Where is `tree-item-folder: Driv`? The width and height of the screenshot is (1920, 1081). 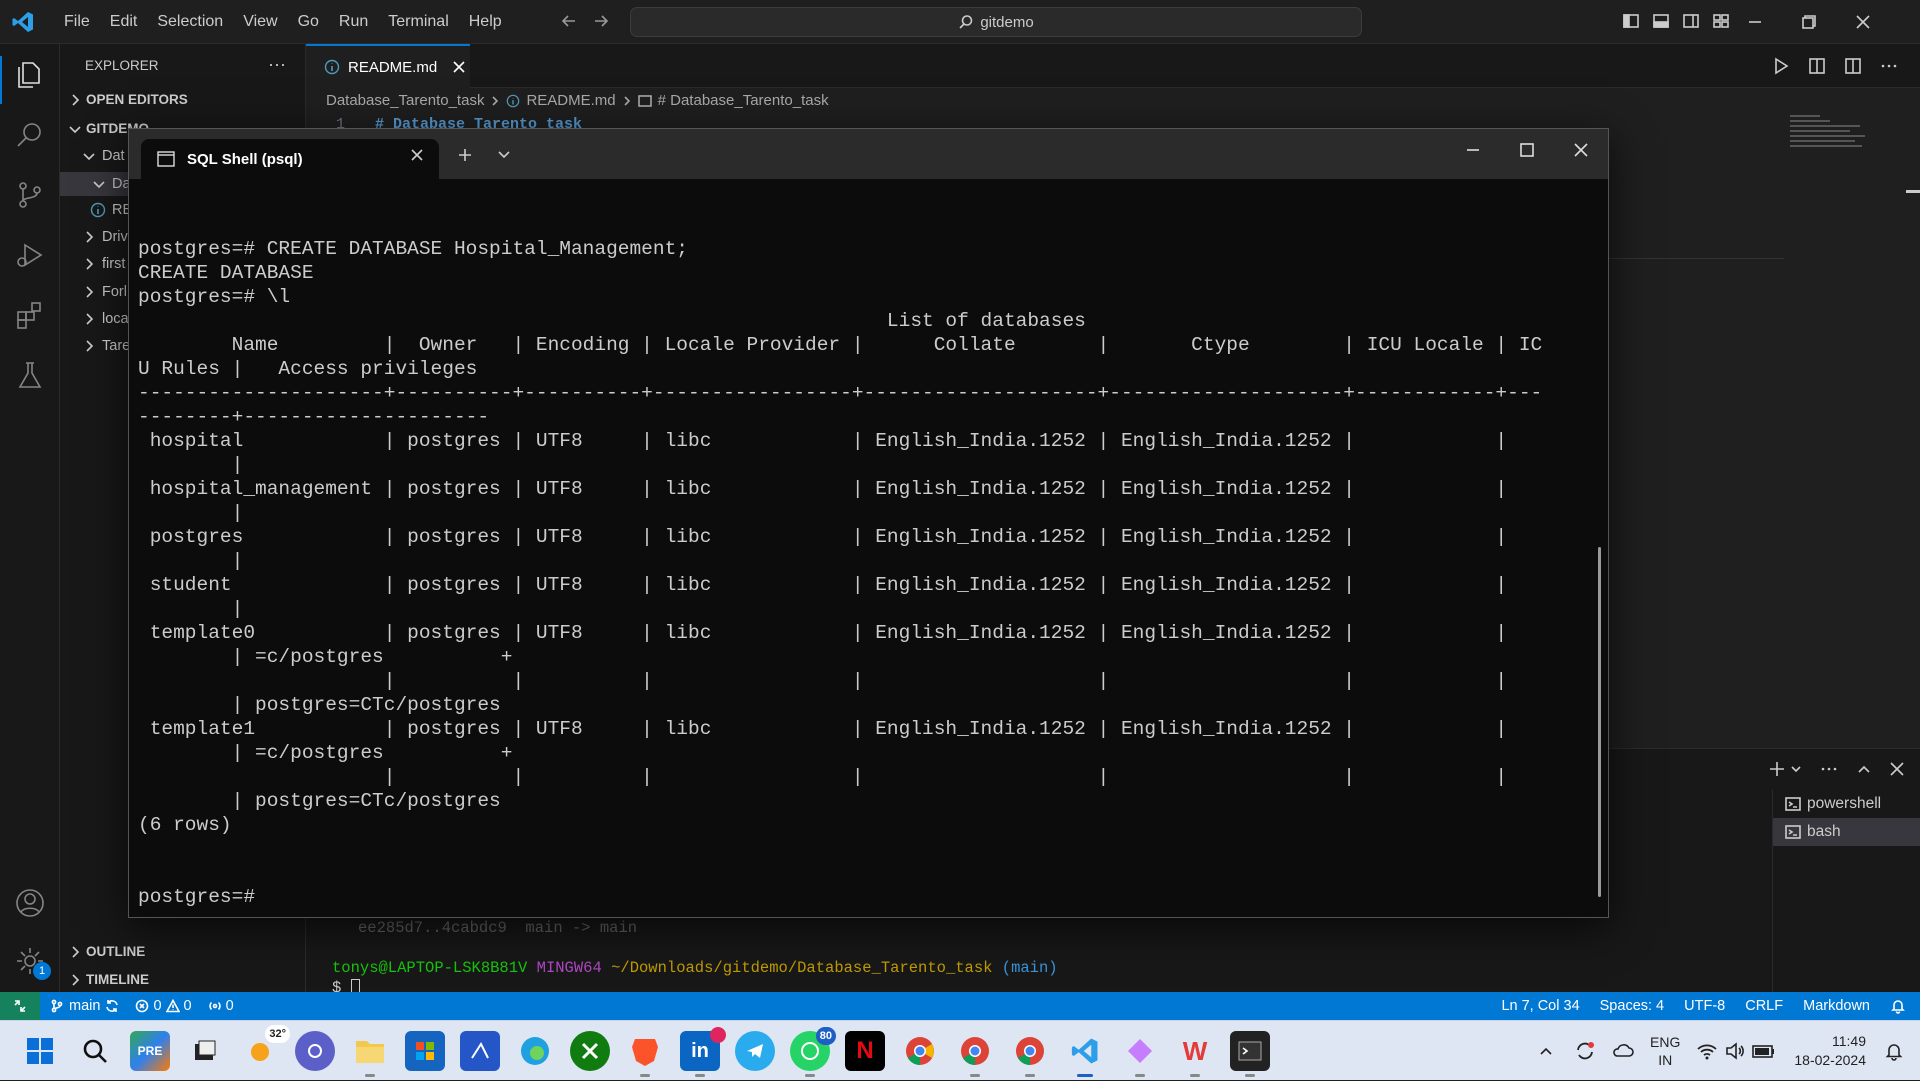 tree-item-folder: Driv is located at coordinates (105, 237).